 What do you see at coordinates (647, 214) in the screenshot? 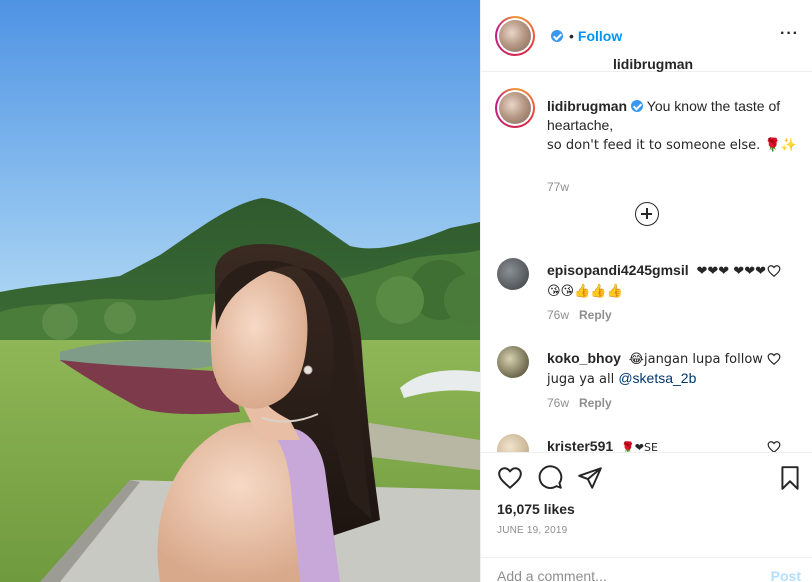
I see `load-more-comments-icon` at bounding box center [647, 214].